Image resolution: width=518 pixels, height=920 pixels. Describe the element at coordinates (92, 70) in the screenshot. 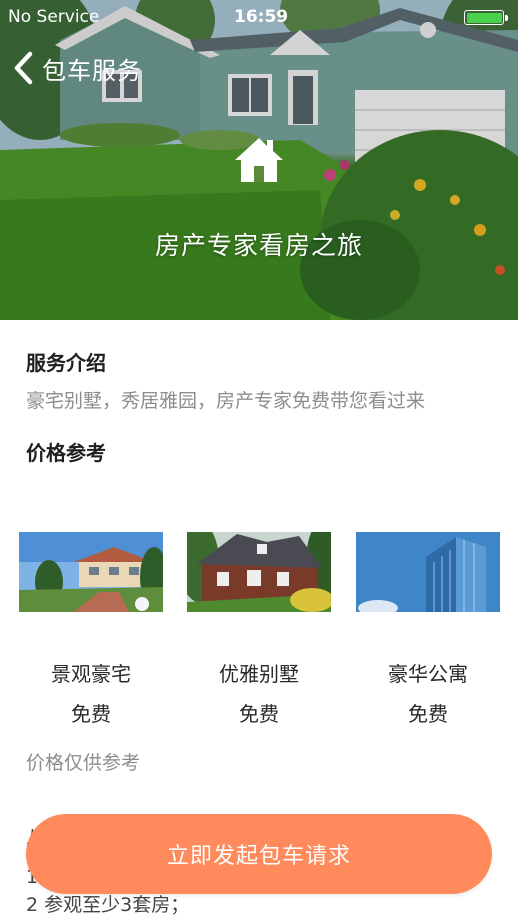

I see `nav-title: 包车服务` at that location.